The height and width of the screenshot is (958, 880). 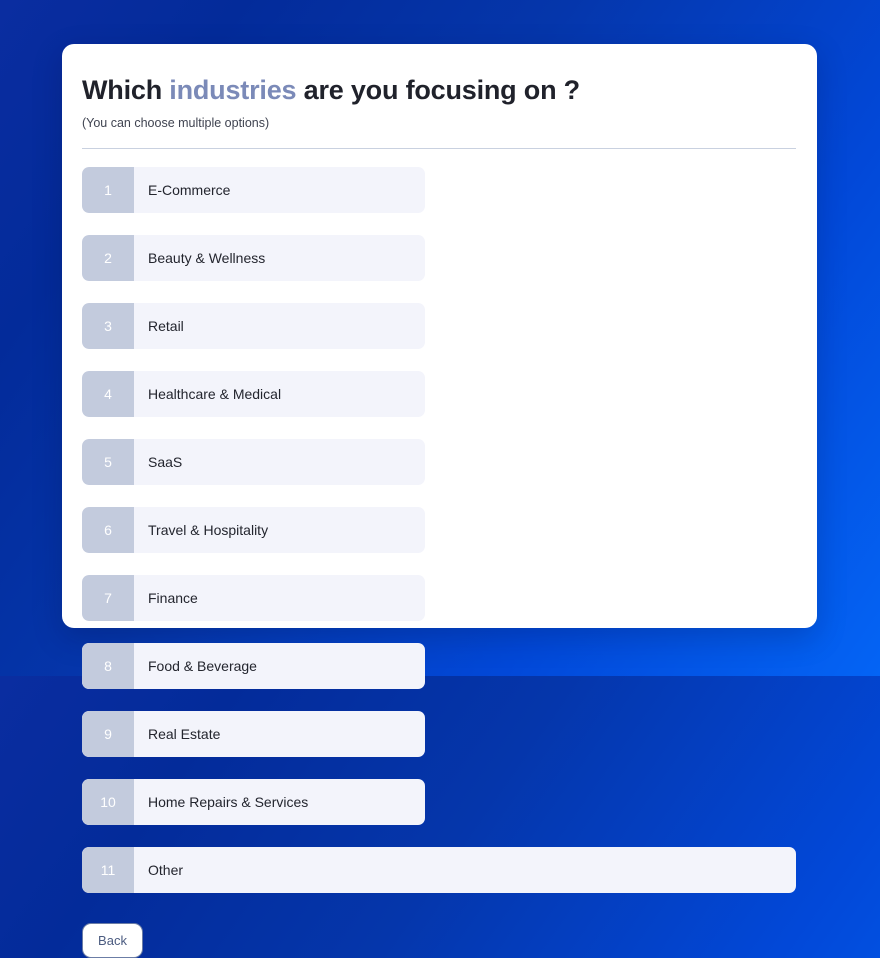 What do you see at coordinates (202, 666) in the screenshot?
I see `option-label: Food & Beverage` at bounding box center [202, 666].